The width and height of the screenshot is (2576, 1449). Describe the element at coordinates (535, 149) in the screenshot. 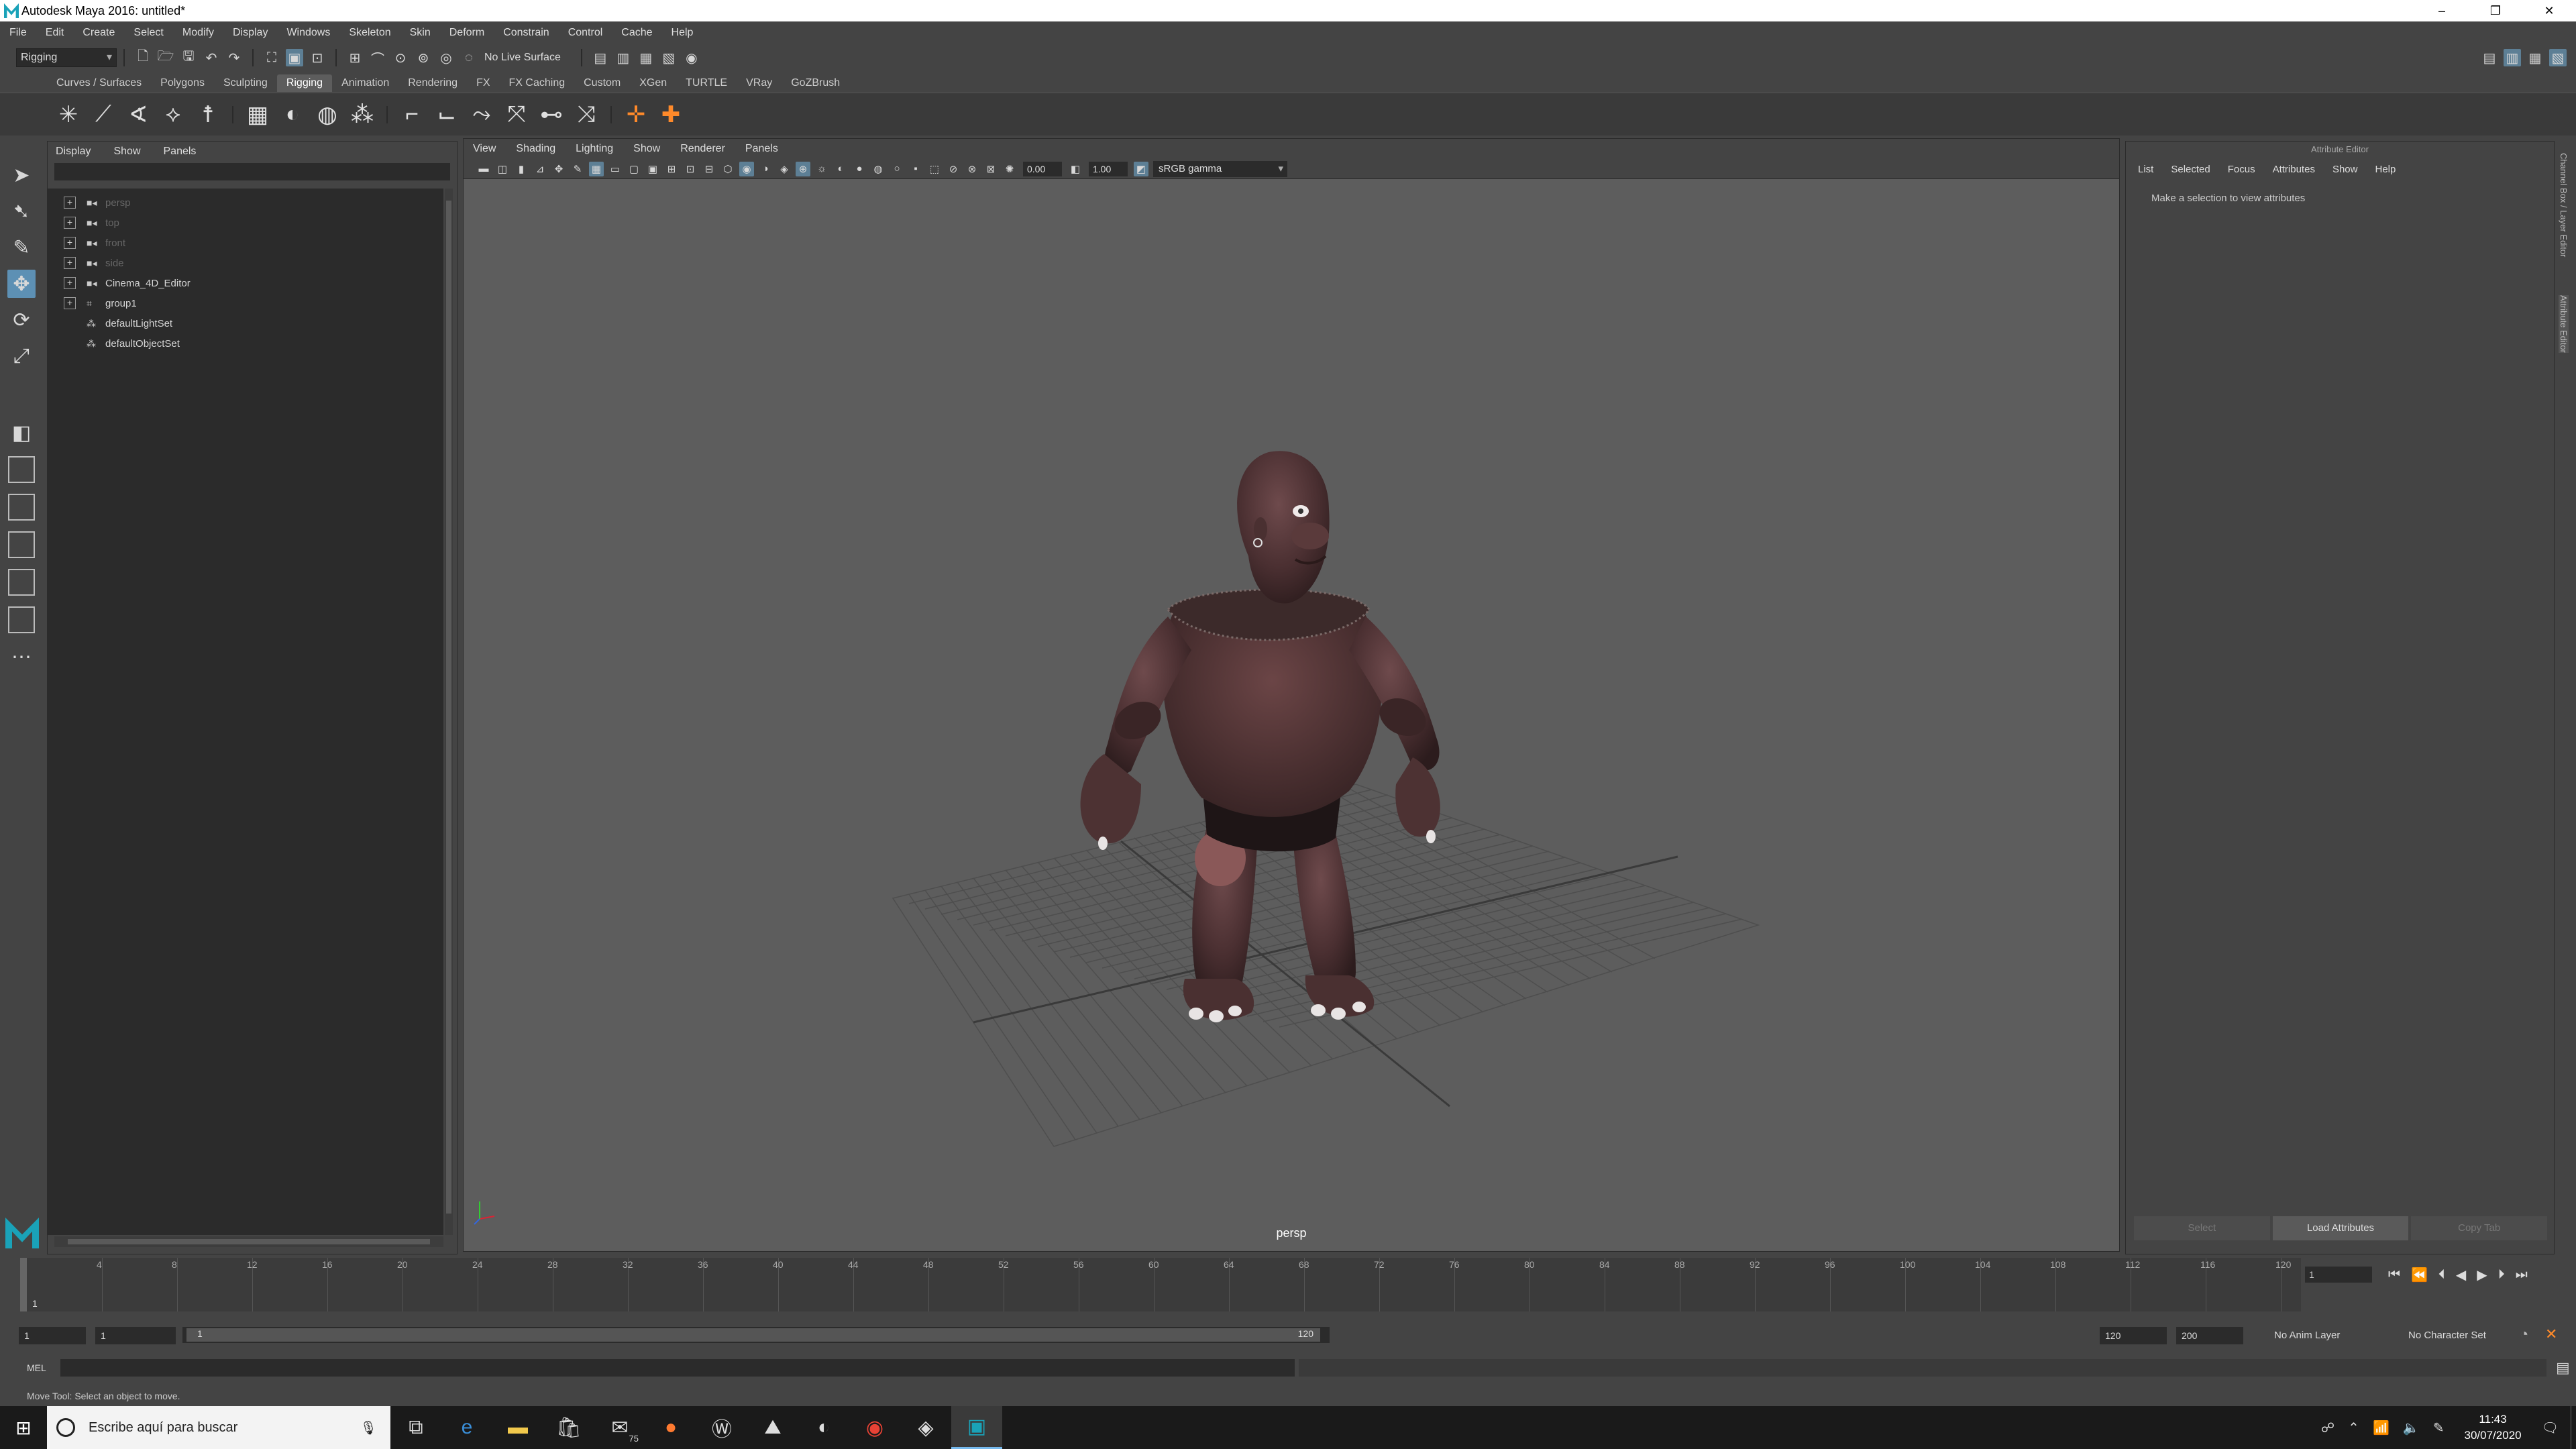

I see `viewport-menu-shading: Shading` at that location.